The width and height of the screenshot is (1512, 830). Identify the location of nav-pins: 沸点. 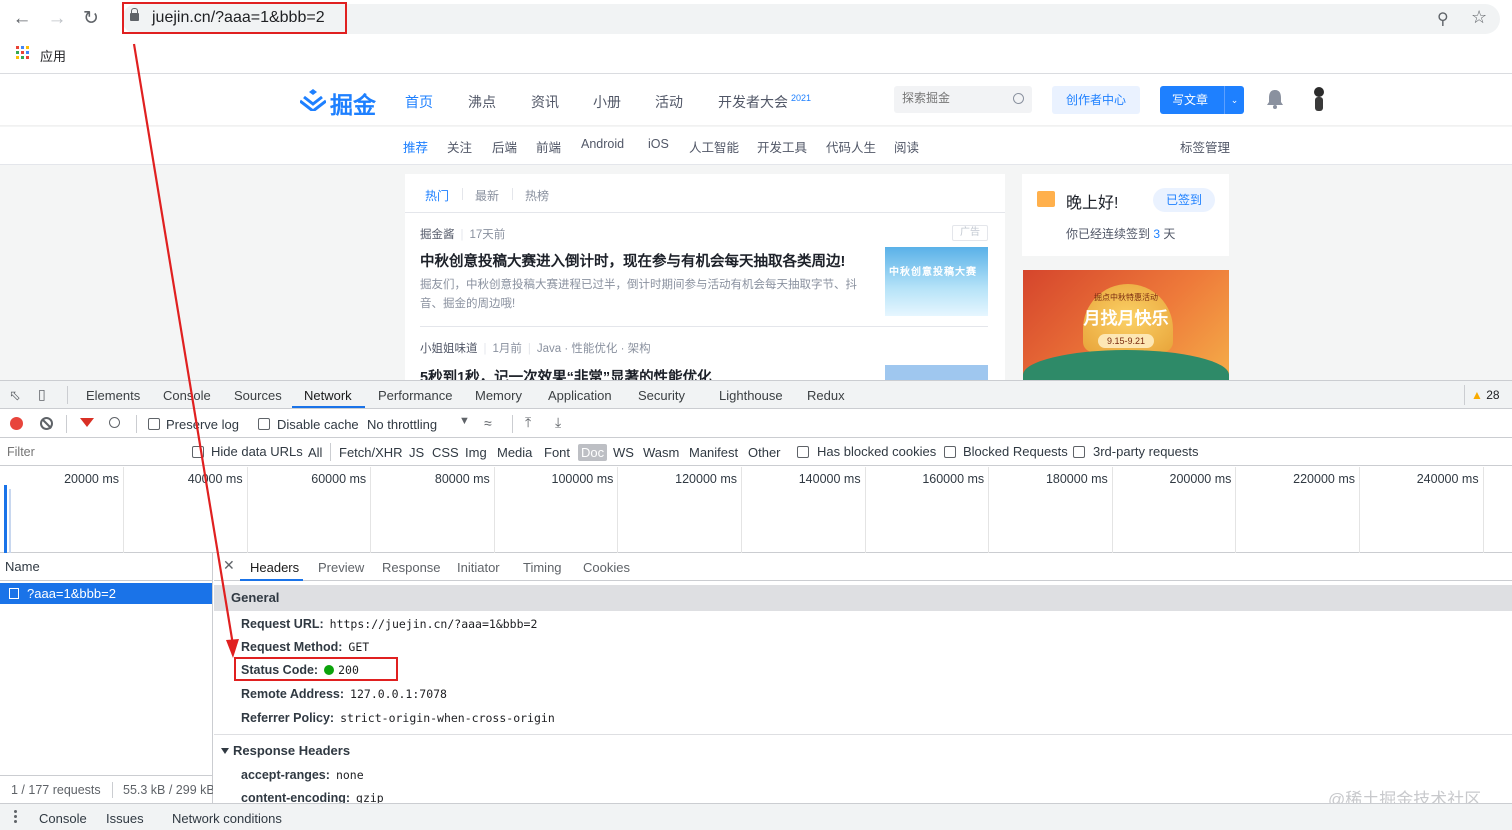
(482, 102).